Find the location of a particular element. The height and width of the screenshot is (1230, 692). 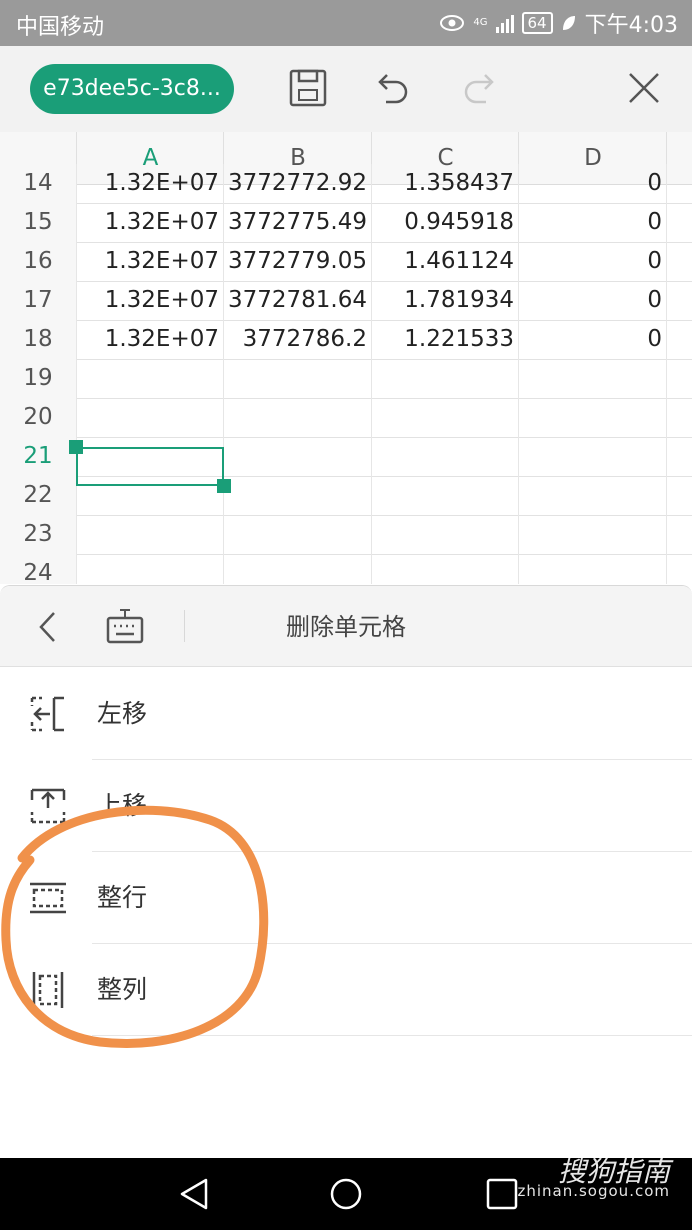

cell-c: 1.461124 is located at coordinates (444, 261).